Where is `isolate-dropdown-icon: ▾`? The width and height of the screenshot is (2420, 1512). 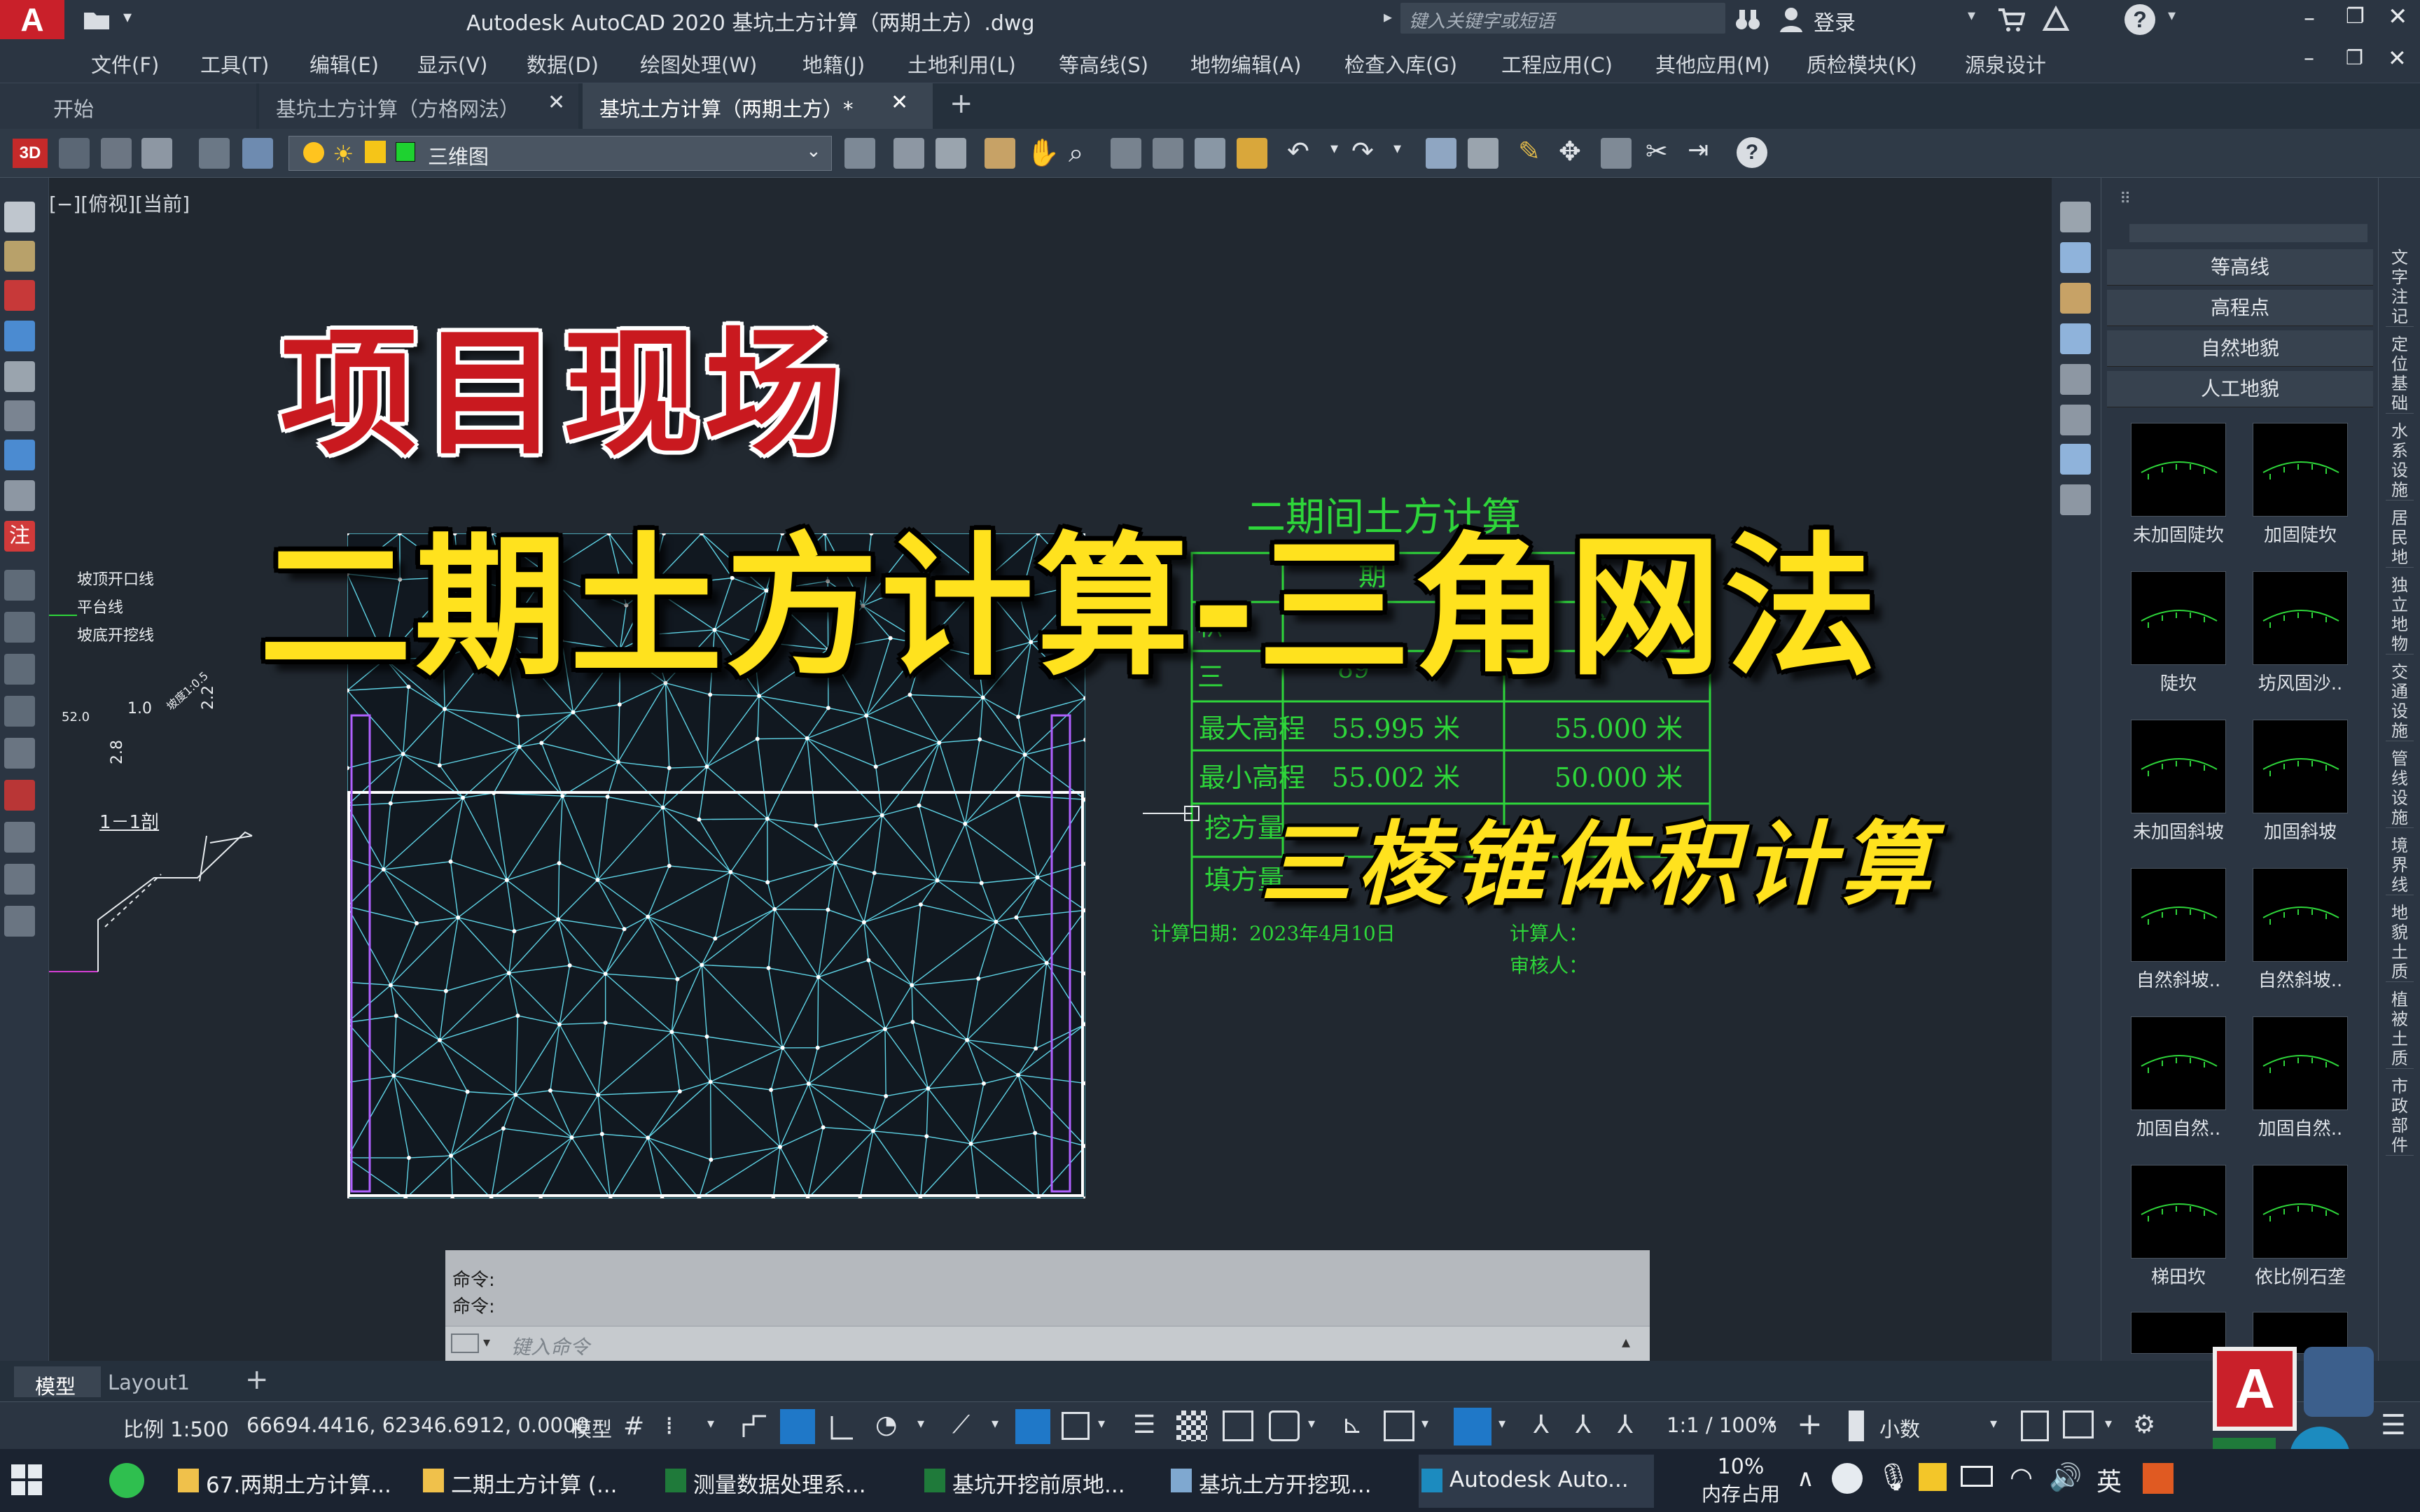
isolate-dropdown-icon: ▾ is located at coordinates (2108, 1423).